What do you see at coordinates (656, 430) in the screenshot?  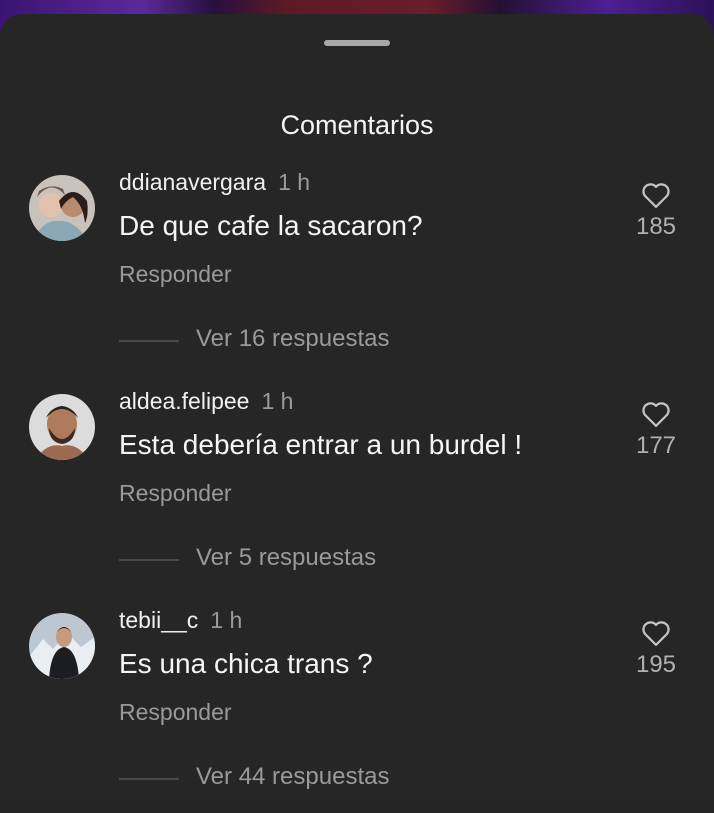 I see `like-control: 177` at bounding box center [656, 430].